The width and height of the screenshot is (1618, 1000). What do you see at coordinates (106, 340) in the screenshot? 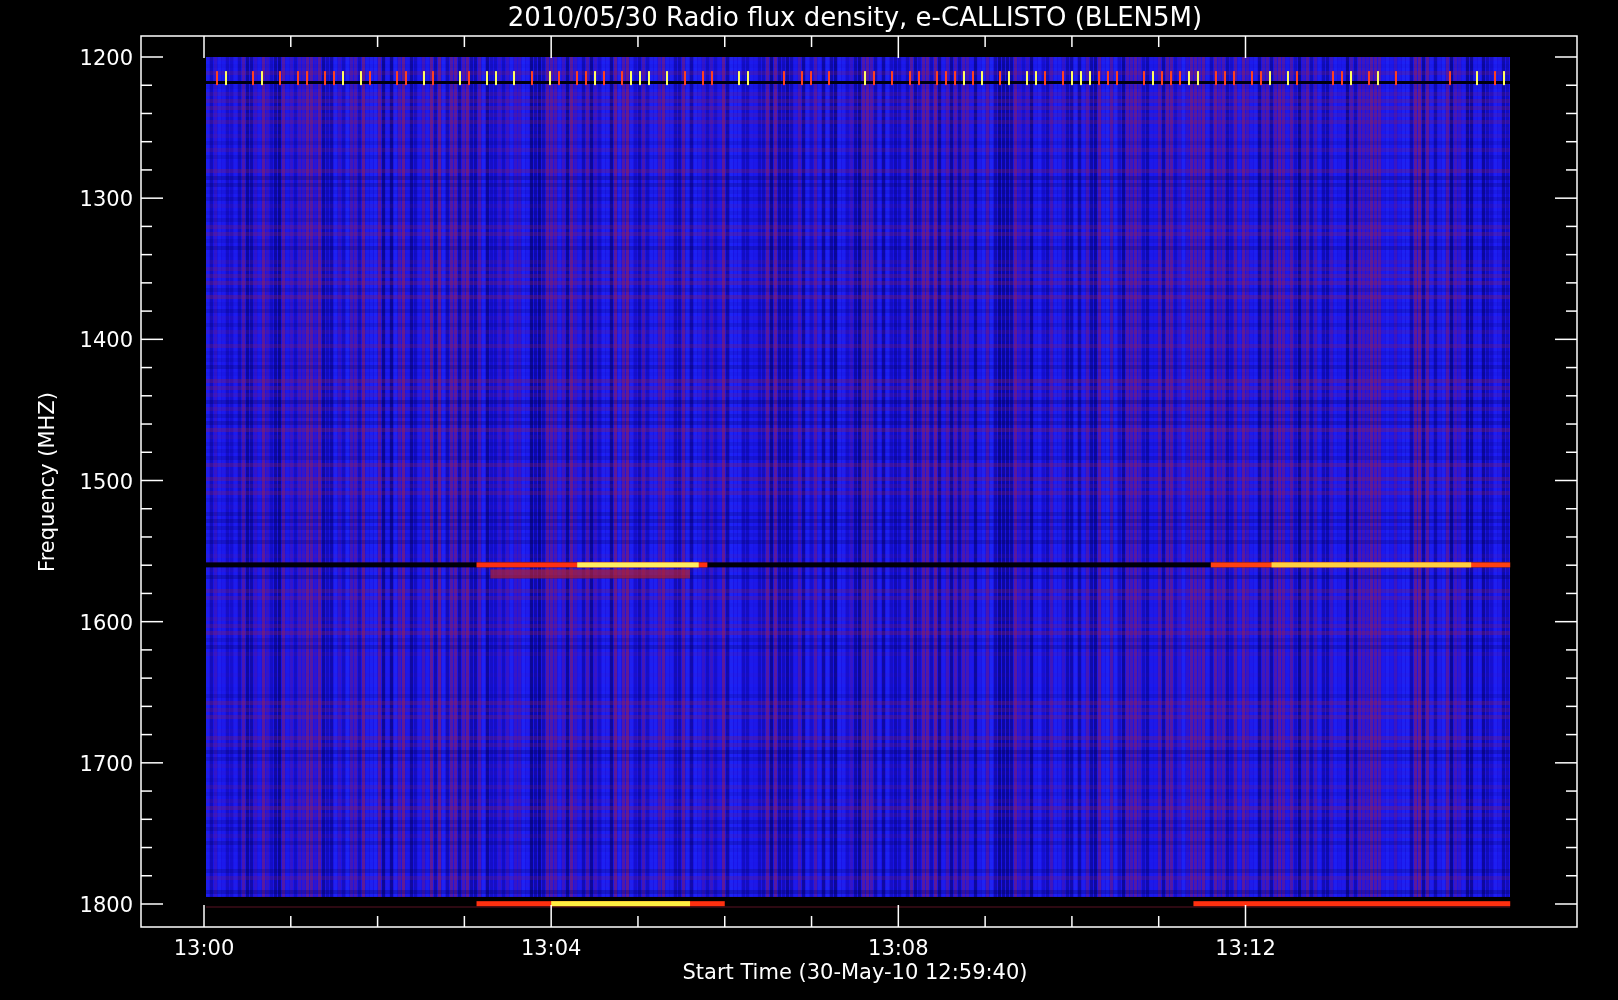
I see `axis-tick-label: 1400` at bounding box center [106, 340].